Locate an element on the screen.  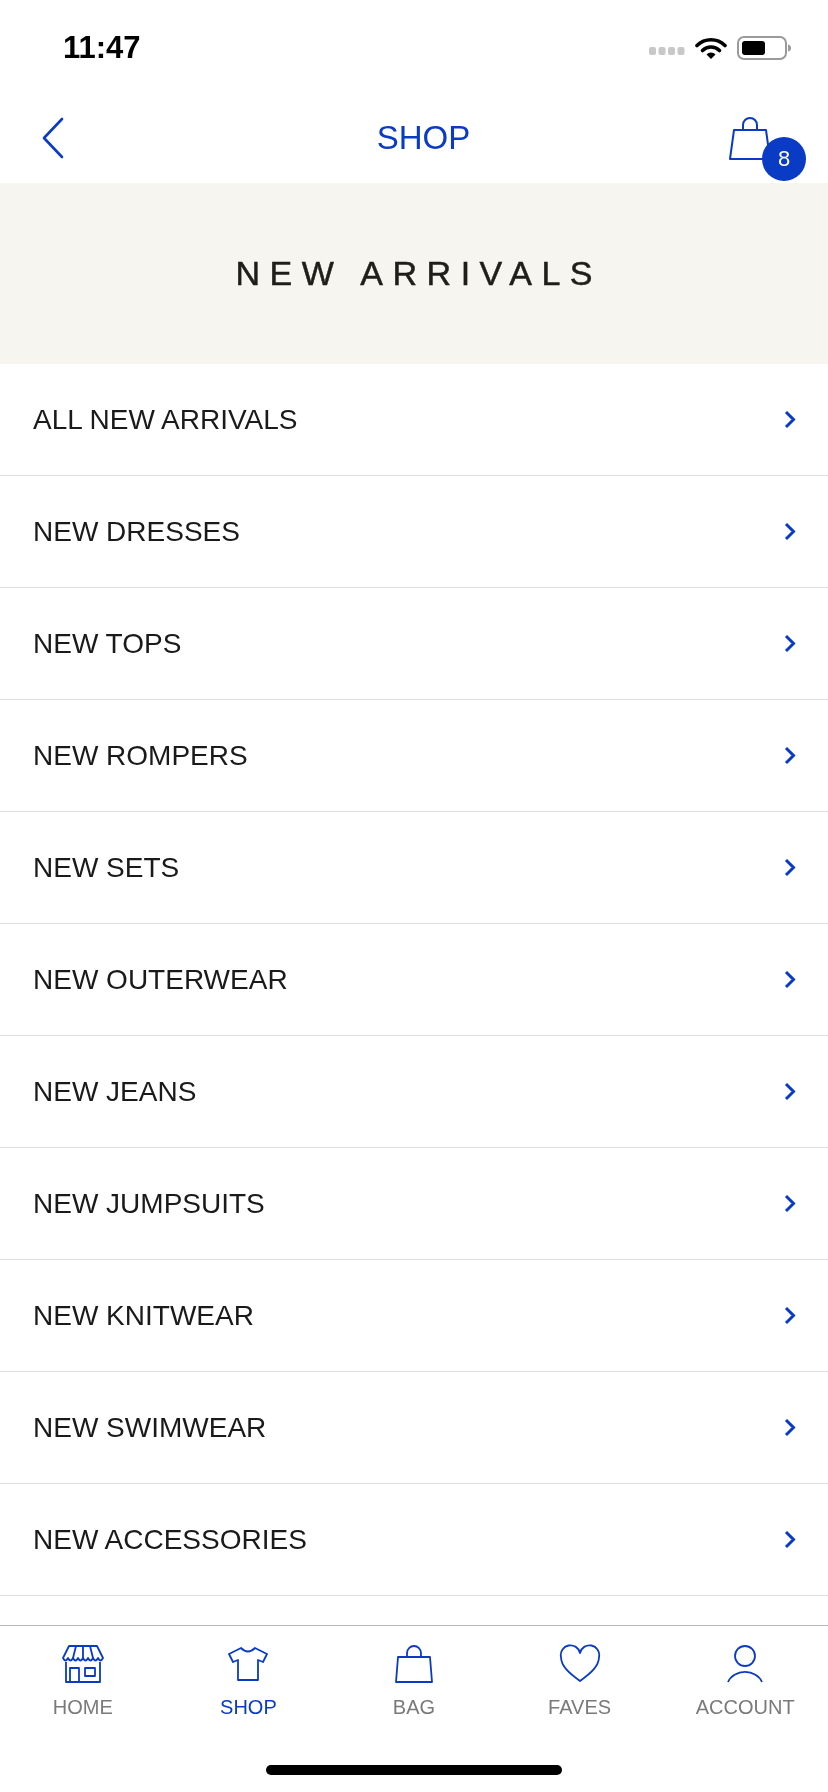
banner-title: NEW ARRIVALS is located at coordinates (418, 273).